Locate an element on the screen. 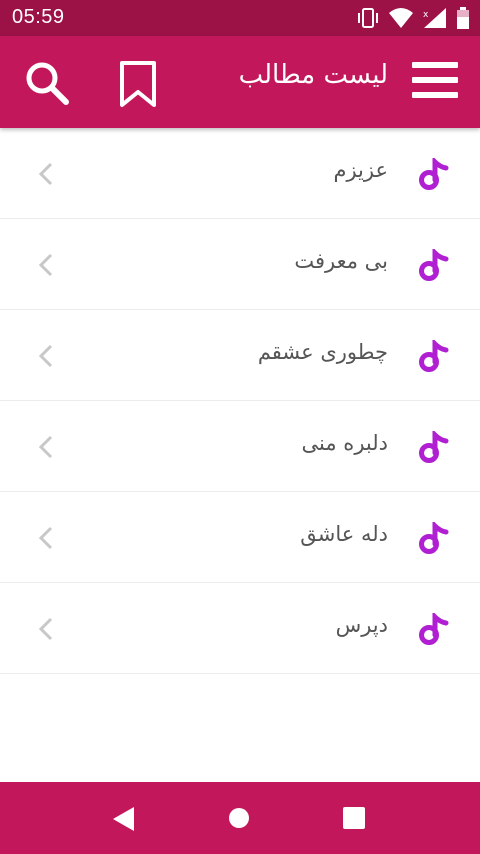 The height and width of the screenshot is (854, 480). app-bar: لیست مطالب is located at coordinates (240, 82).